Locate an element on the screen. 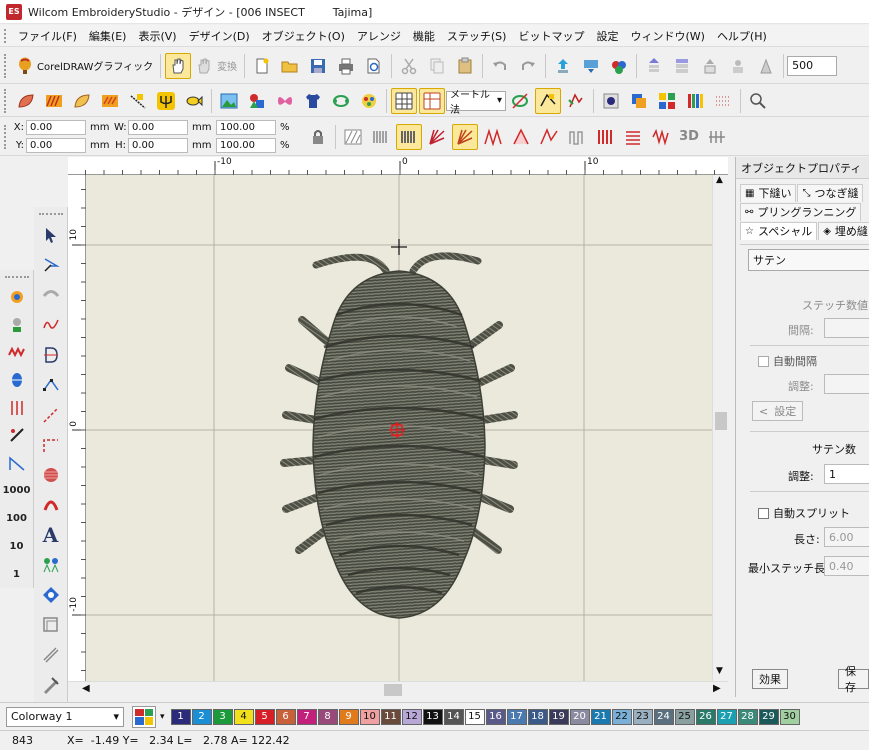 This screenshot has width=869, height=750. show-stitches-button is located at coordinates (548, 100).